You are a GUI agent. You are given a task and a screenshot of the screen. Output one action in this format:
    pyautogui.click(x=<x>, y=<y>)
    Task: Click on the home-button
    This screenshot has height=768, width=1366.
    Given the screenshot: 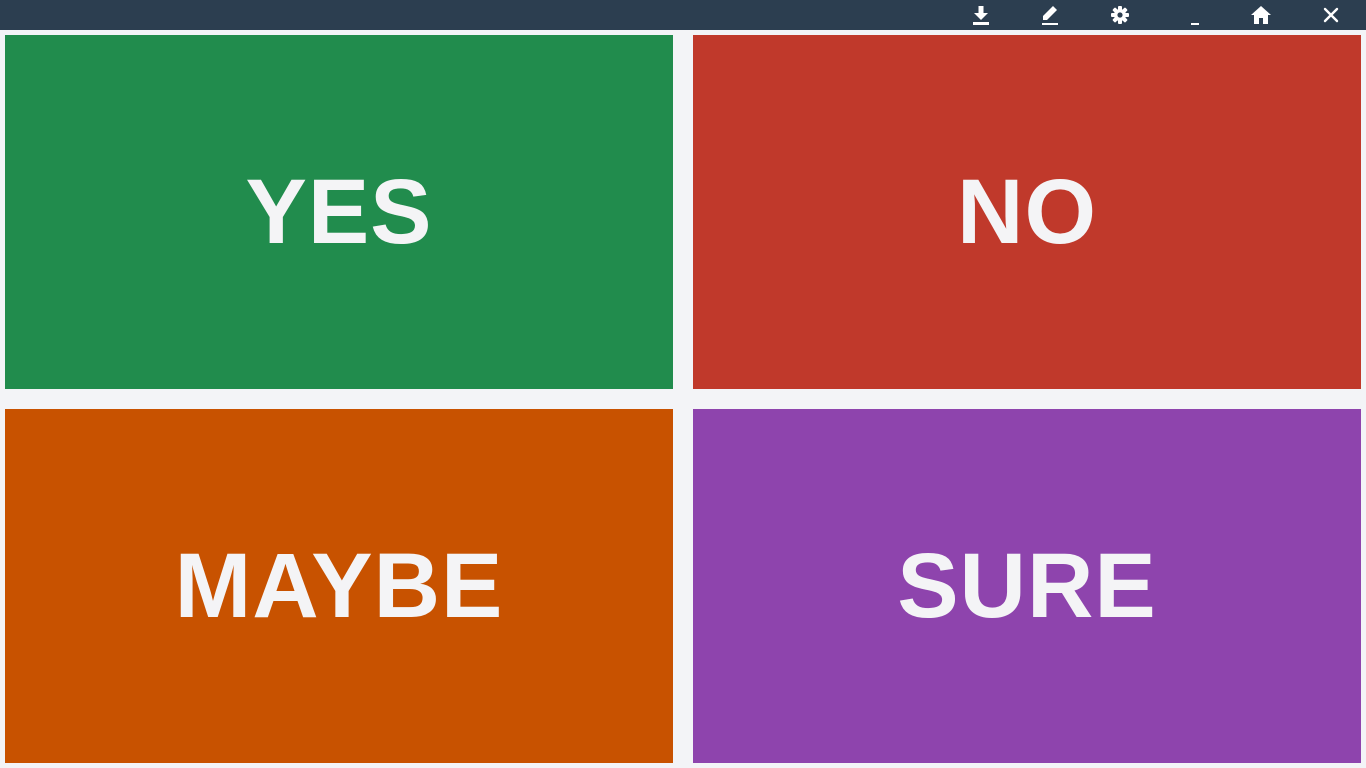 What is the action you would take?
    pyautogui.click(x=1261, y=15)
    